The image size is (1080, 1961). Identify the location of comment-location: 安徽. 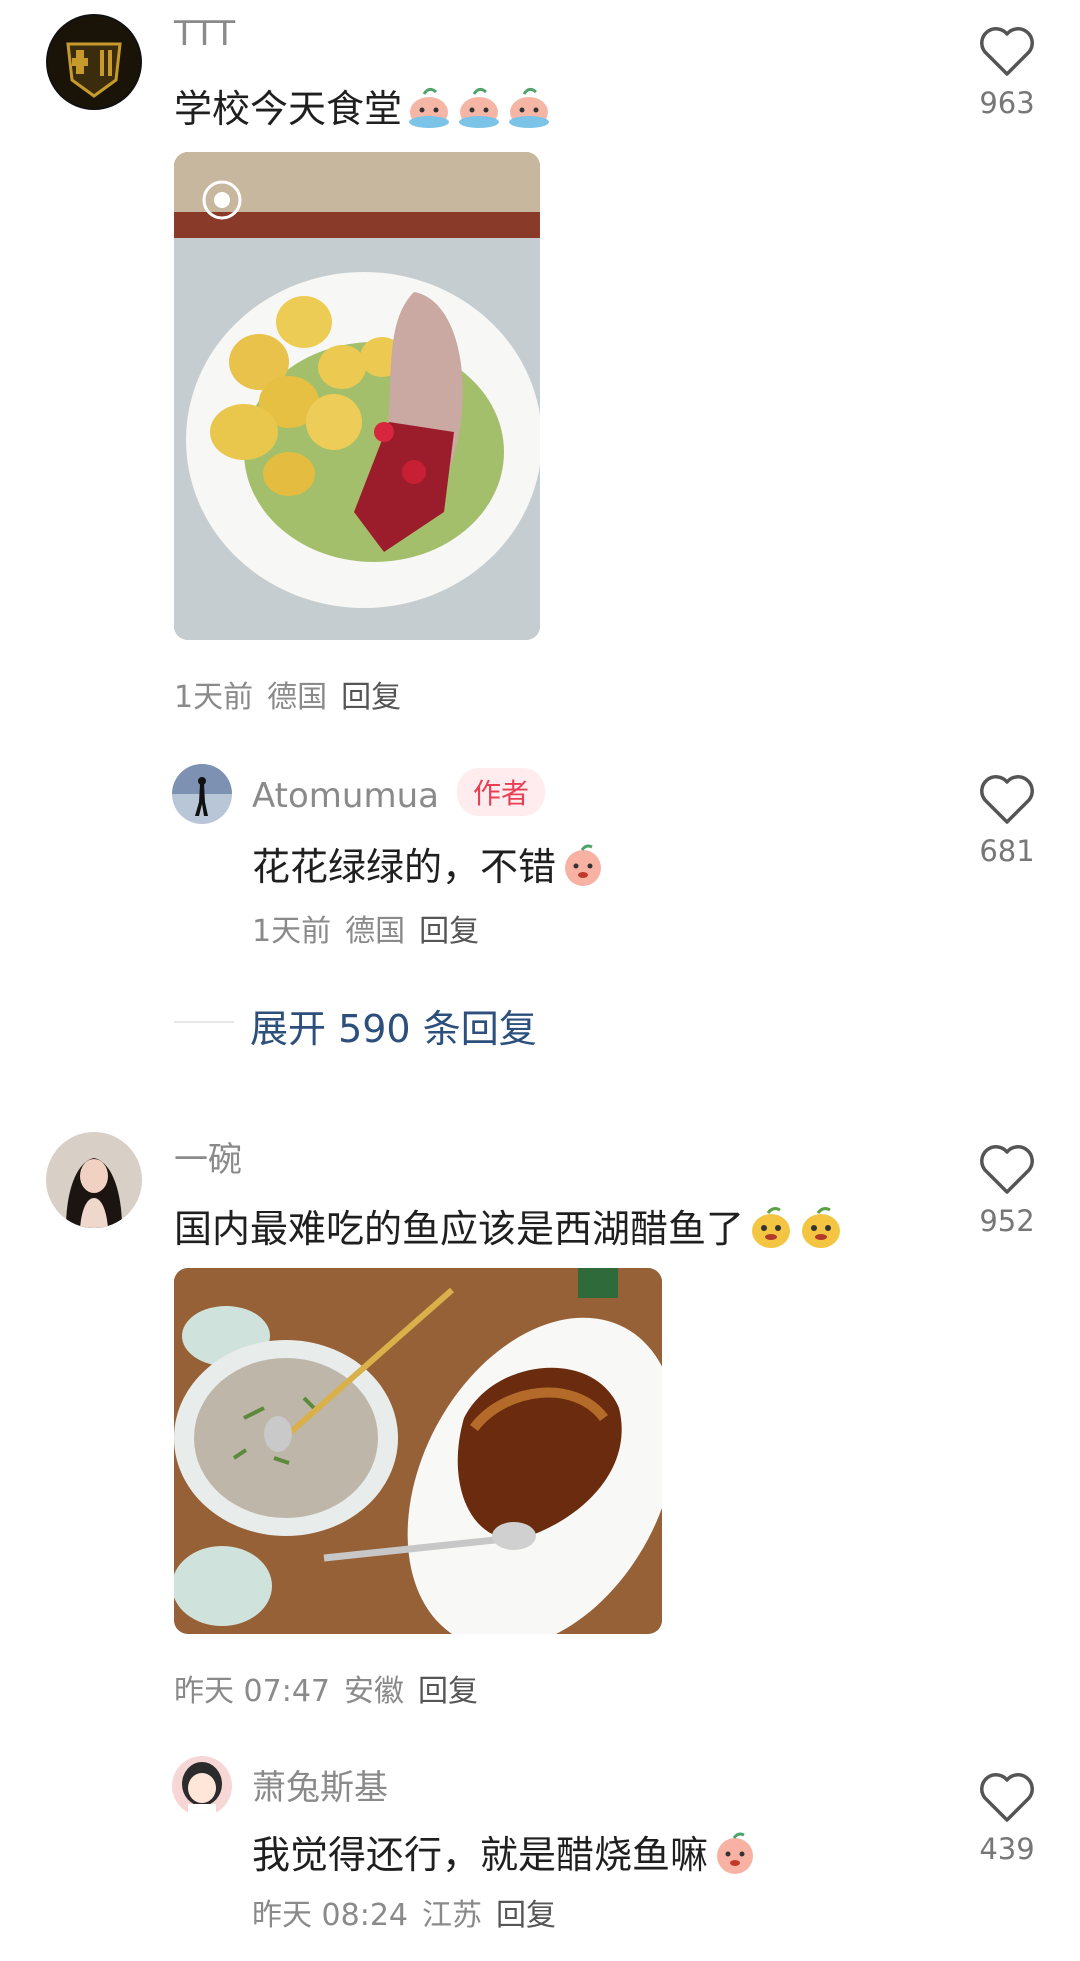
(374, 1691).